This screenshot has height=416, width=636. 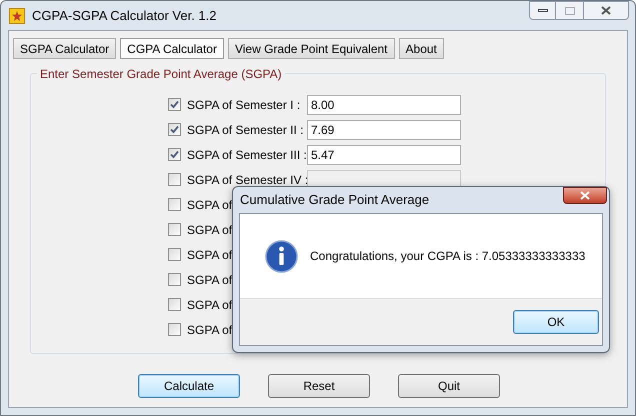 What do you see at coordinates (124, 15) in the screenshot?
I see `window-title: CGPA-SGPA Calculator Ver. 1.2` at bounding box center [124, 15].